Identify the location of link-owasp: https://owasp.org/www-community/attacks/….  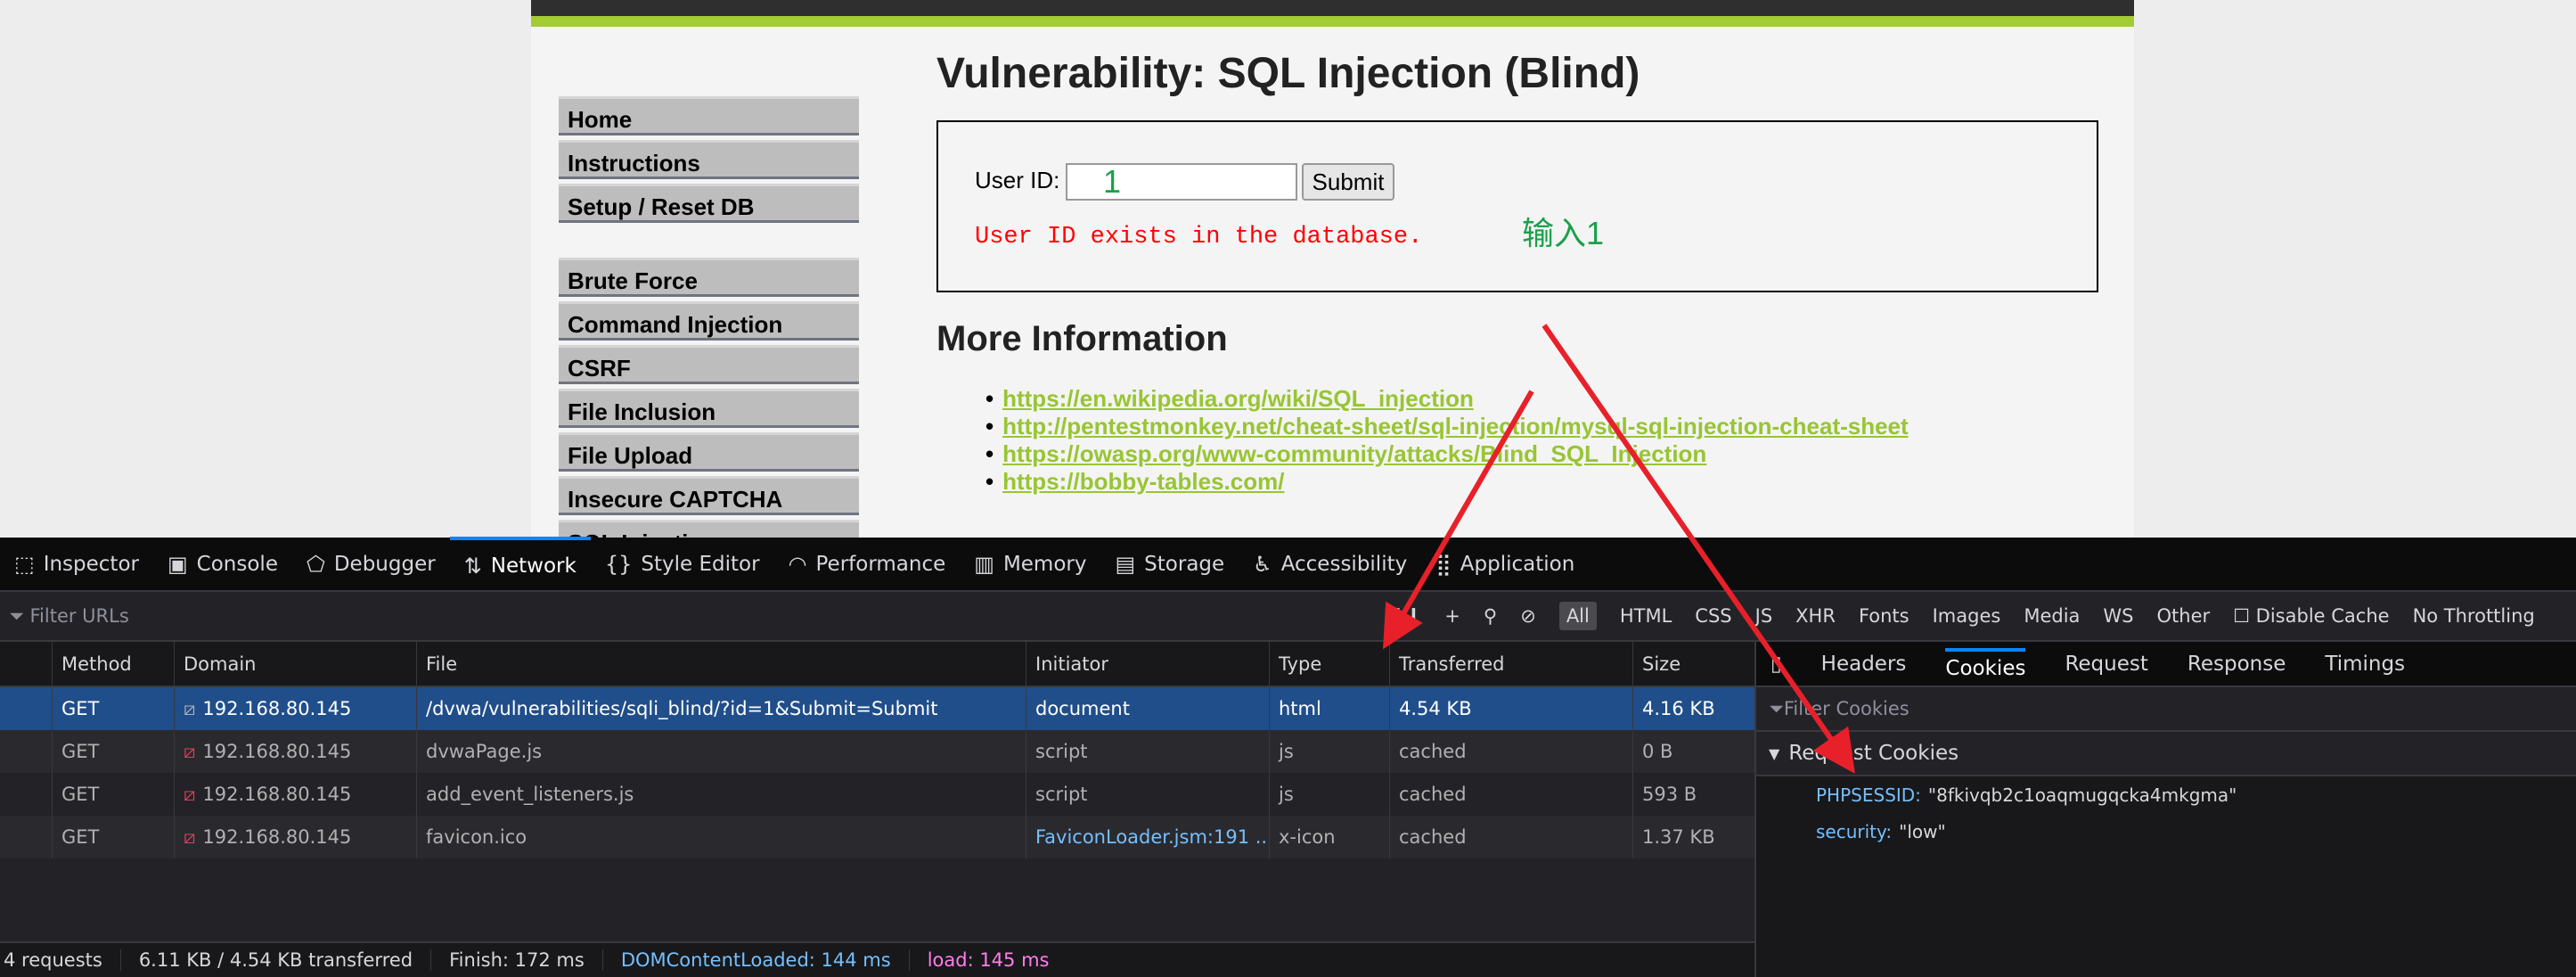
(1354, 453).